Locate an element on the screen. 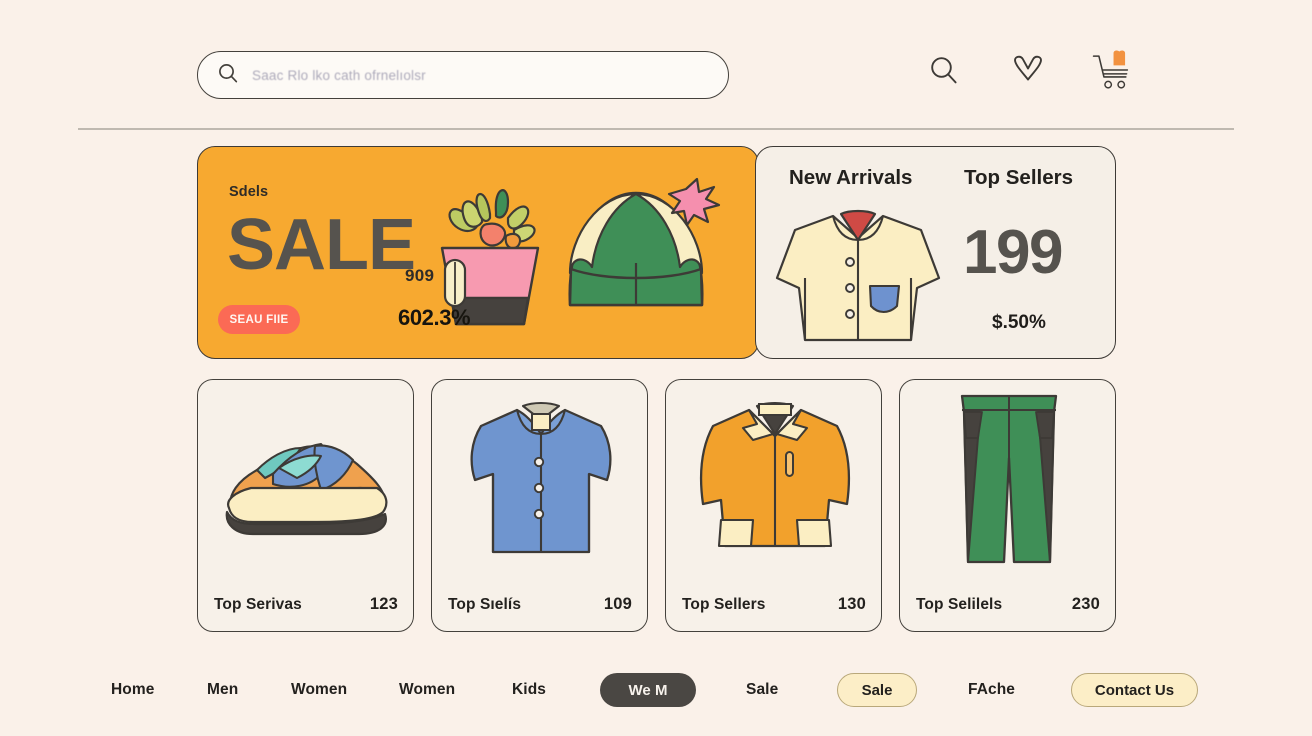 This screenshot has width=1312, height=736. product-card: Top Sıelís 109 is located at coordinates (539, 505).